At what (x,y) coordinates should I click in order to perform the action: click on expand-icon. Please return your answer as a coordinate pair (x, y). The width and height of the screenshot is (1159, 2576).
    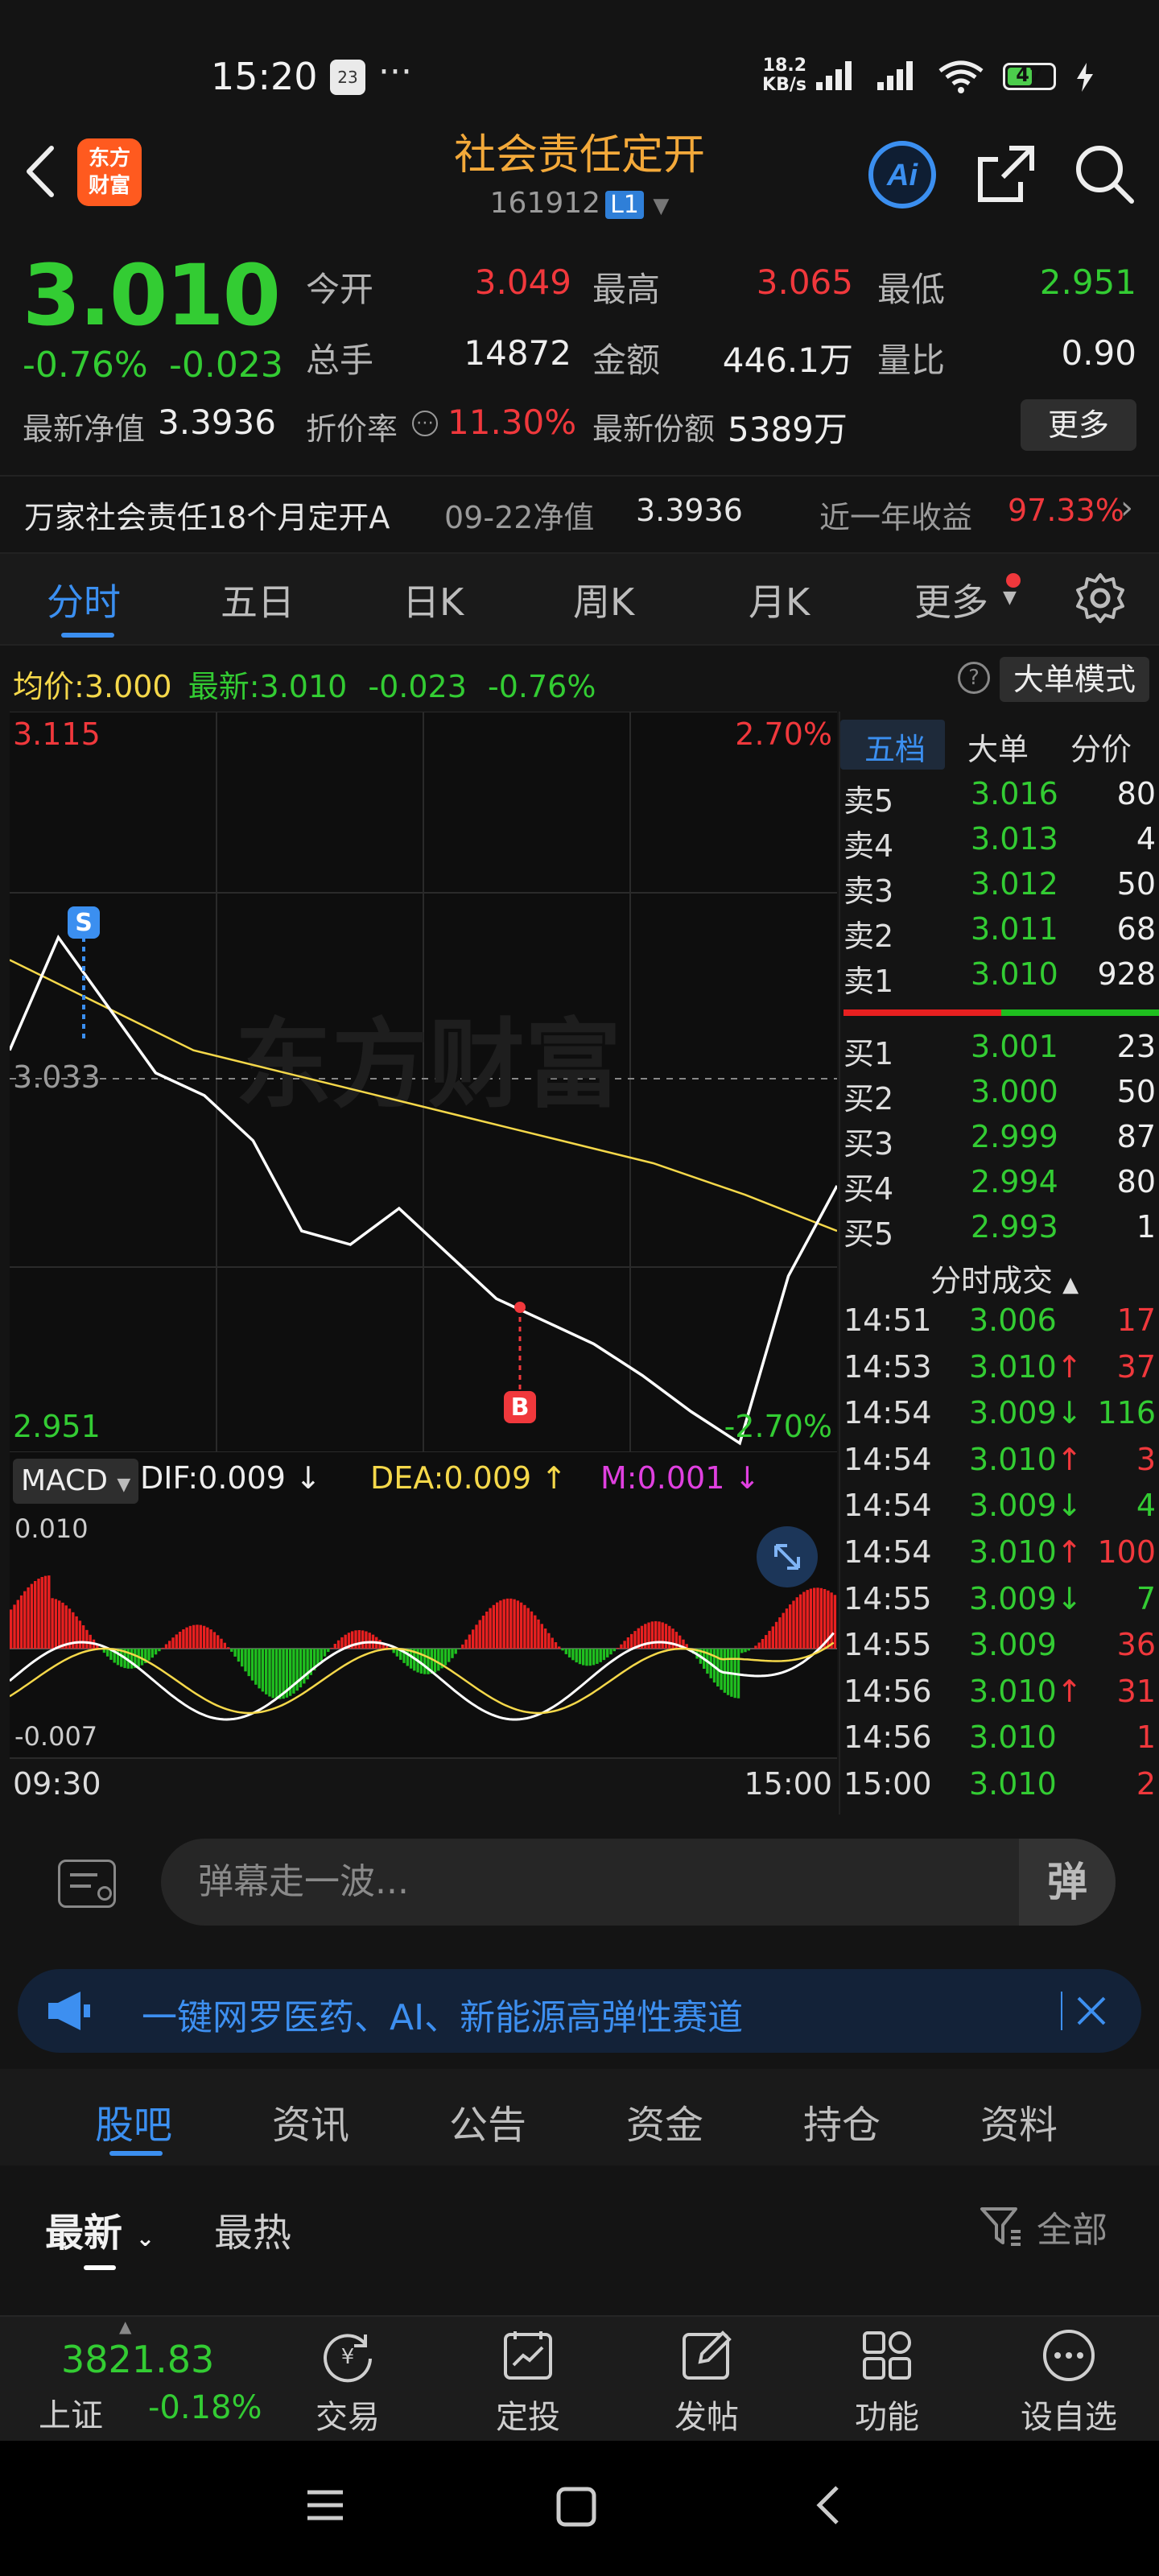
    Looking at the image, I should click on (787, 1556).